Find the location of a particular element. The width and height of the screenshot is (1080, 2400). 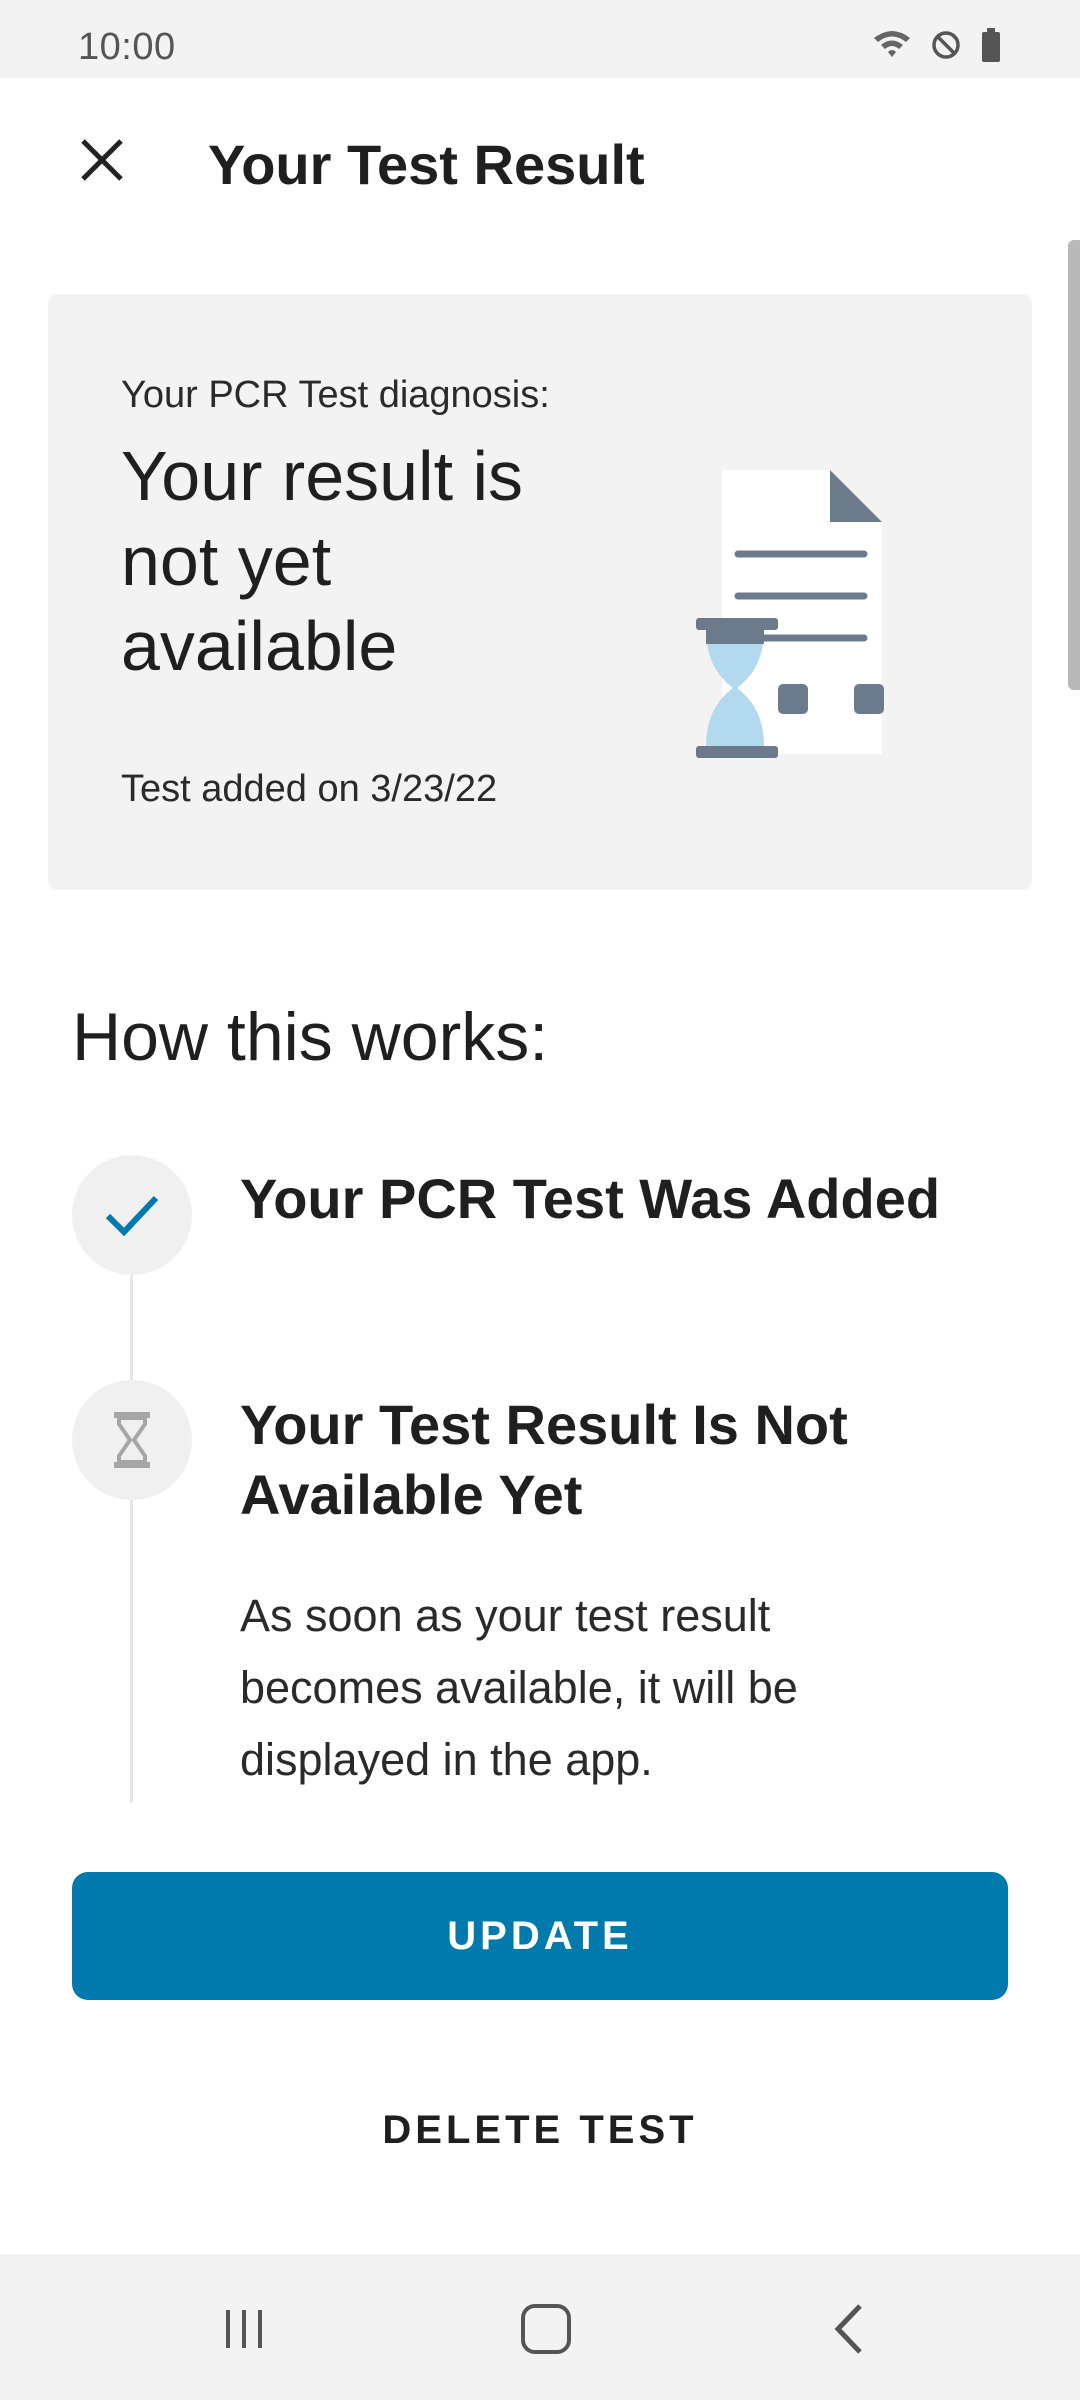

delete-test-button: DELETE TEST is located at coordinates (540, 2130).